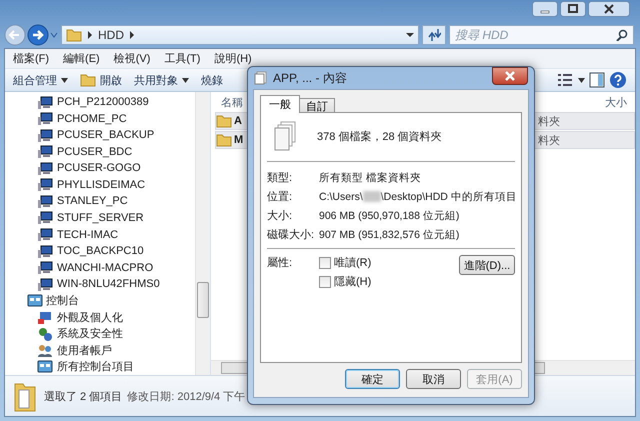 The image size is (640, 421). What do you see at coordinates (353, 263) in the screenshot?
I see `checkbox-label: 唯讀(R)` at bounding box center [353, 263].